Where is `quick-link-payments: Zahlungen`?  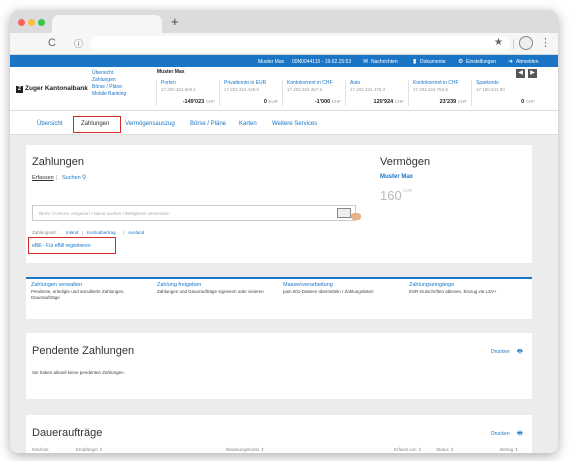
quick-link-payments: Zahlungen is located at coordinates (122, 80).